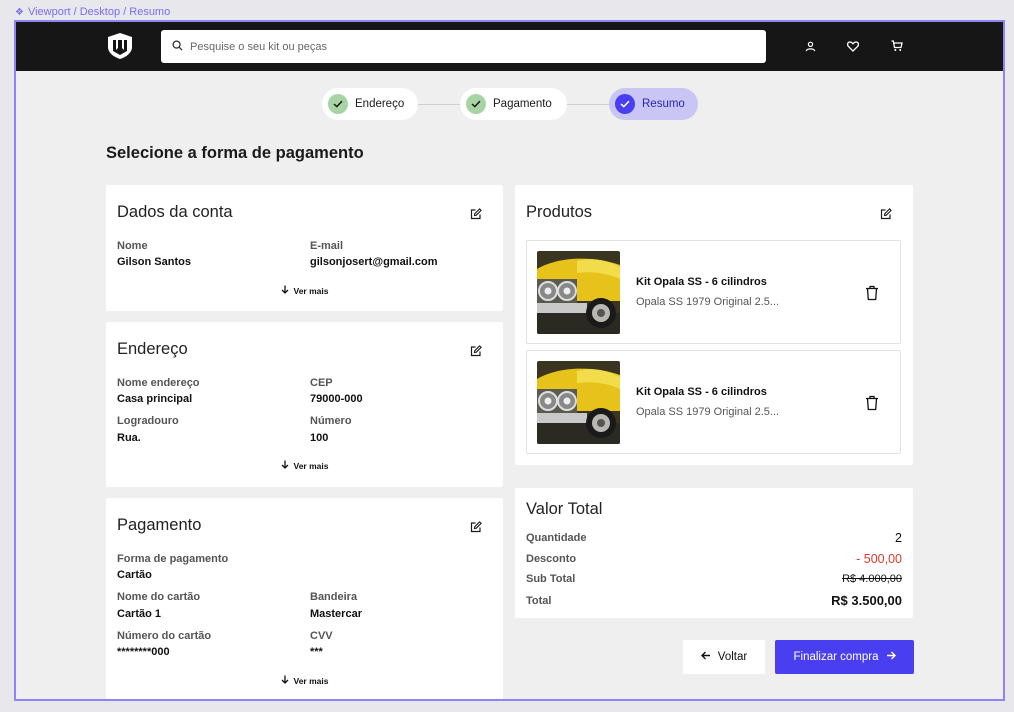  I want to click on arrow-right-icon, so click(891, 657).